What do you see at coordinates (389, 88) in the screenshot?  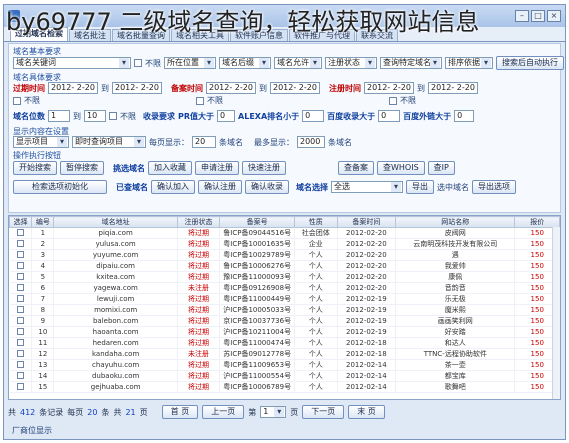 I see `reg-from-input: 2012- 2-20` at bounding box center [389, 88].